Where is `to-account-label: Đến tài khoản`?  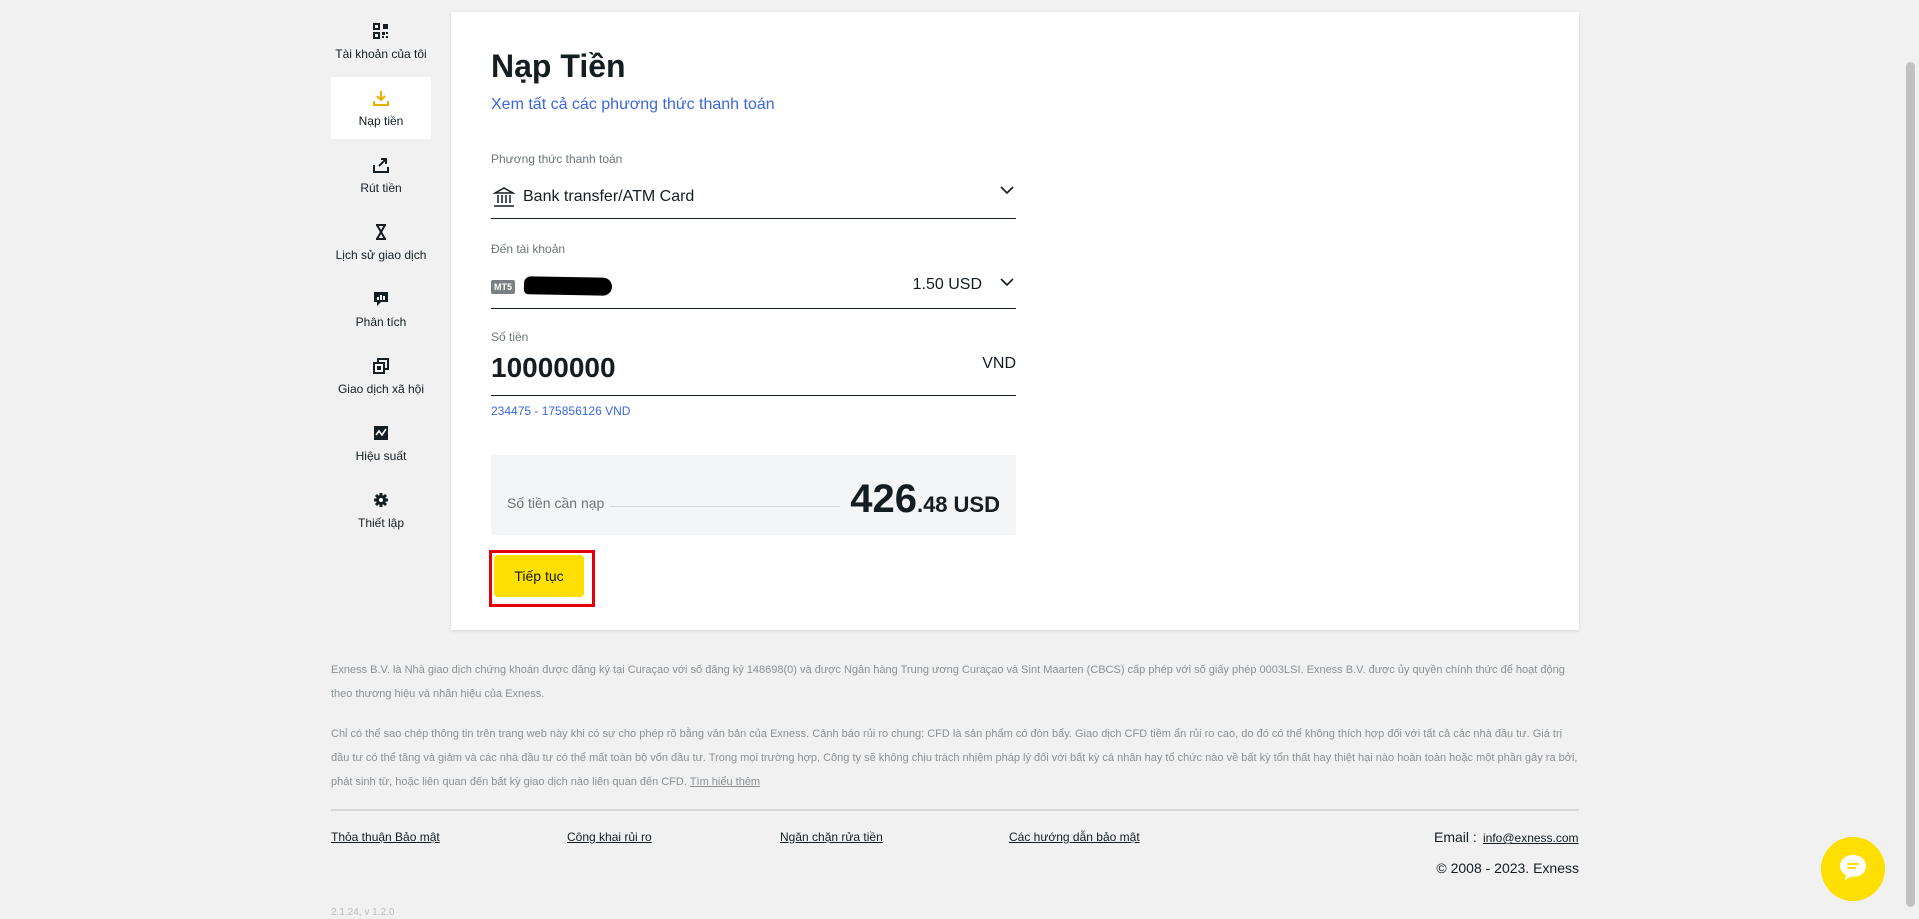 to-account-label: Đến tài khoản is located at coordinates (528, 249).